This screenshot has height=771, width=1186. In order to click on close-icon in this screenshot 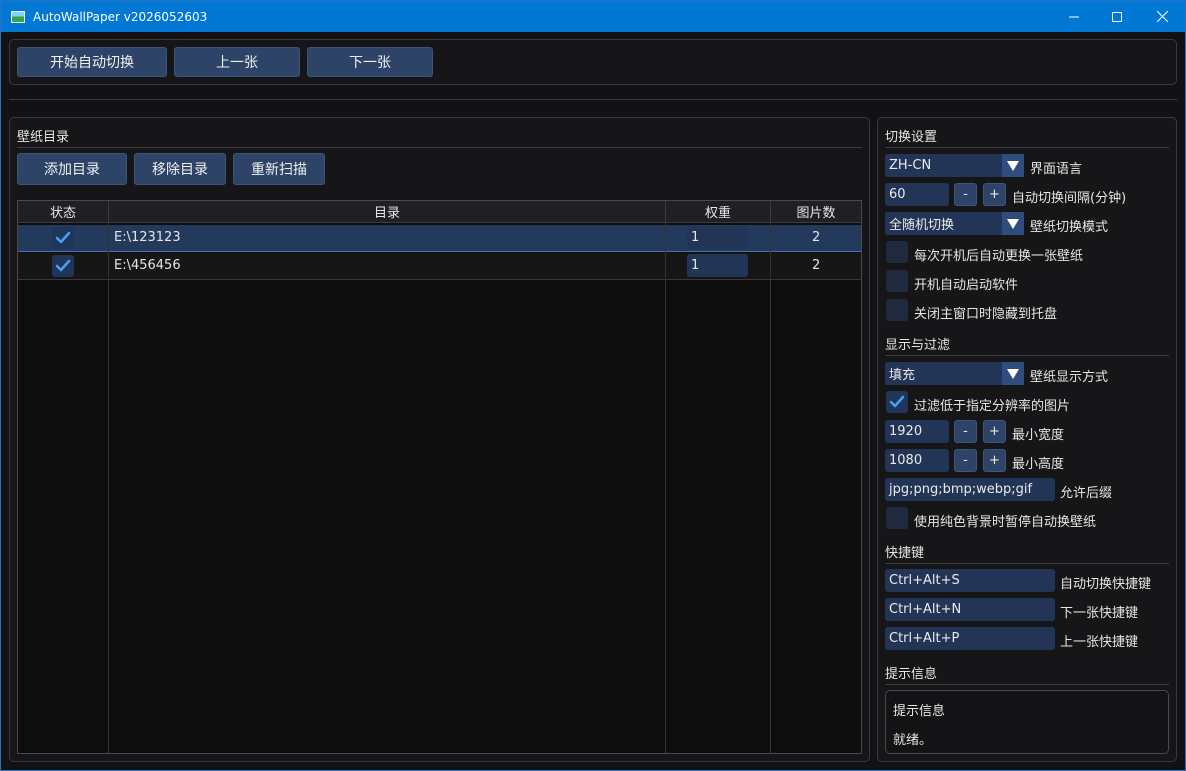, I will do `click(1162, 16)`.